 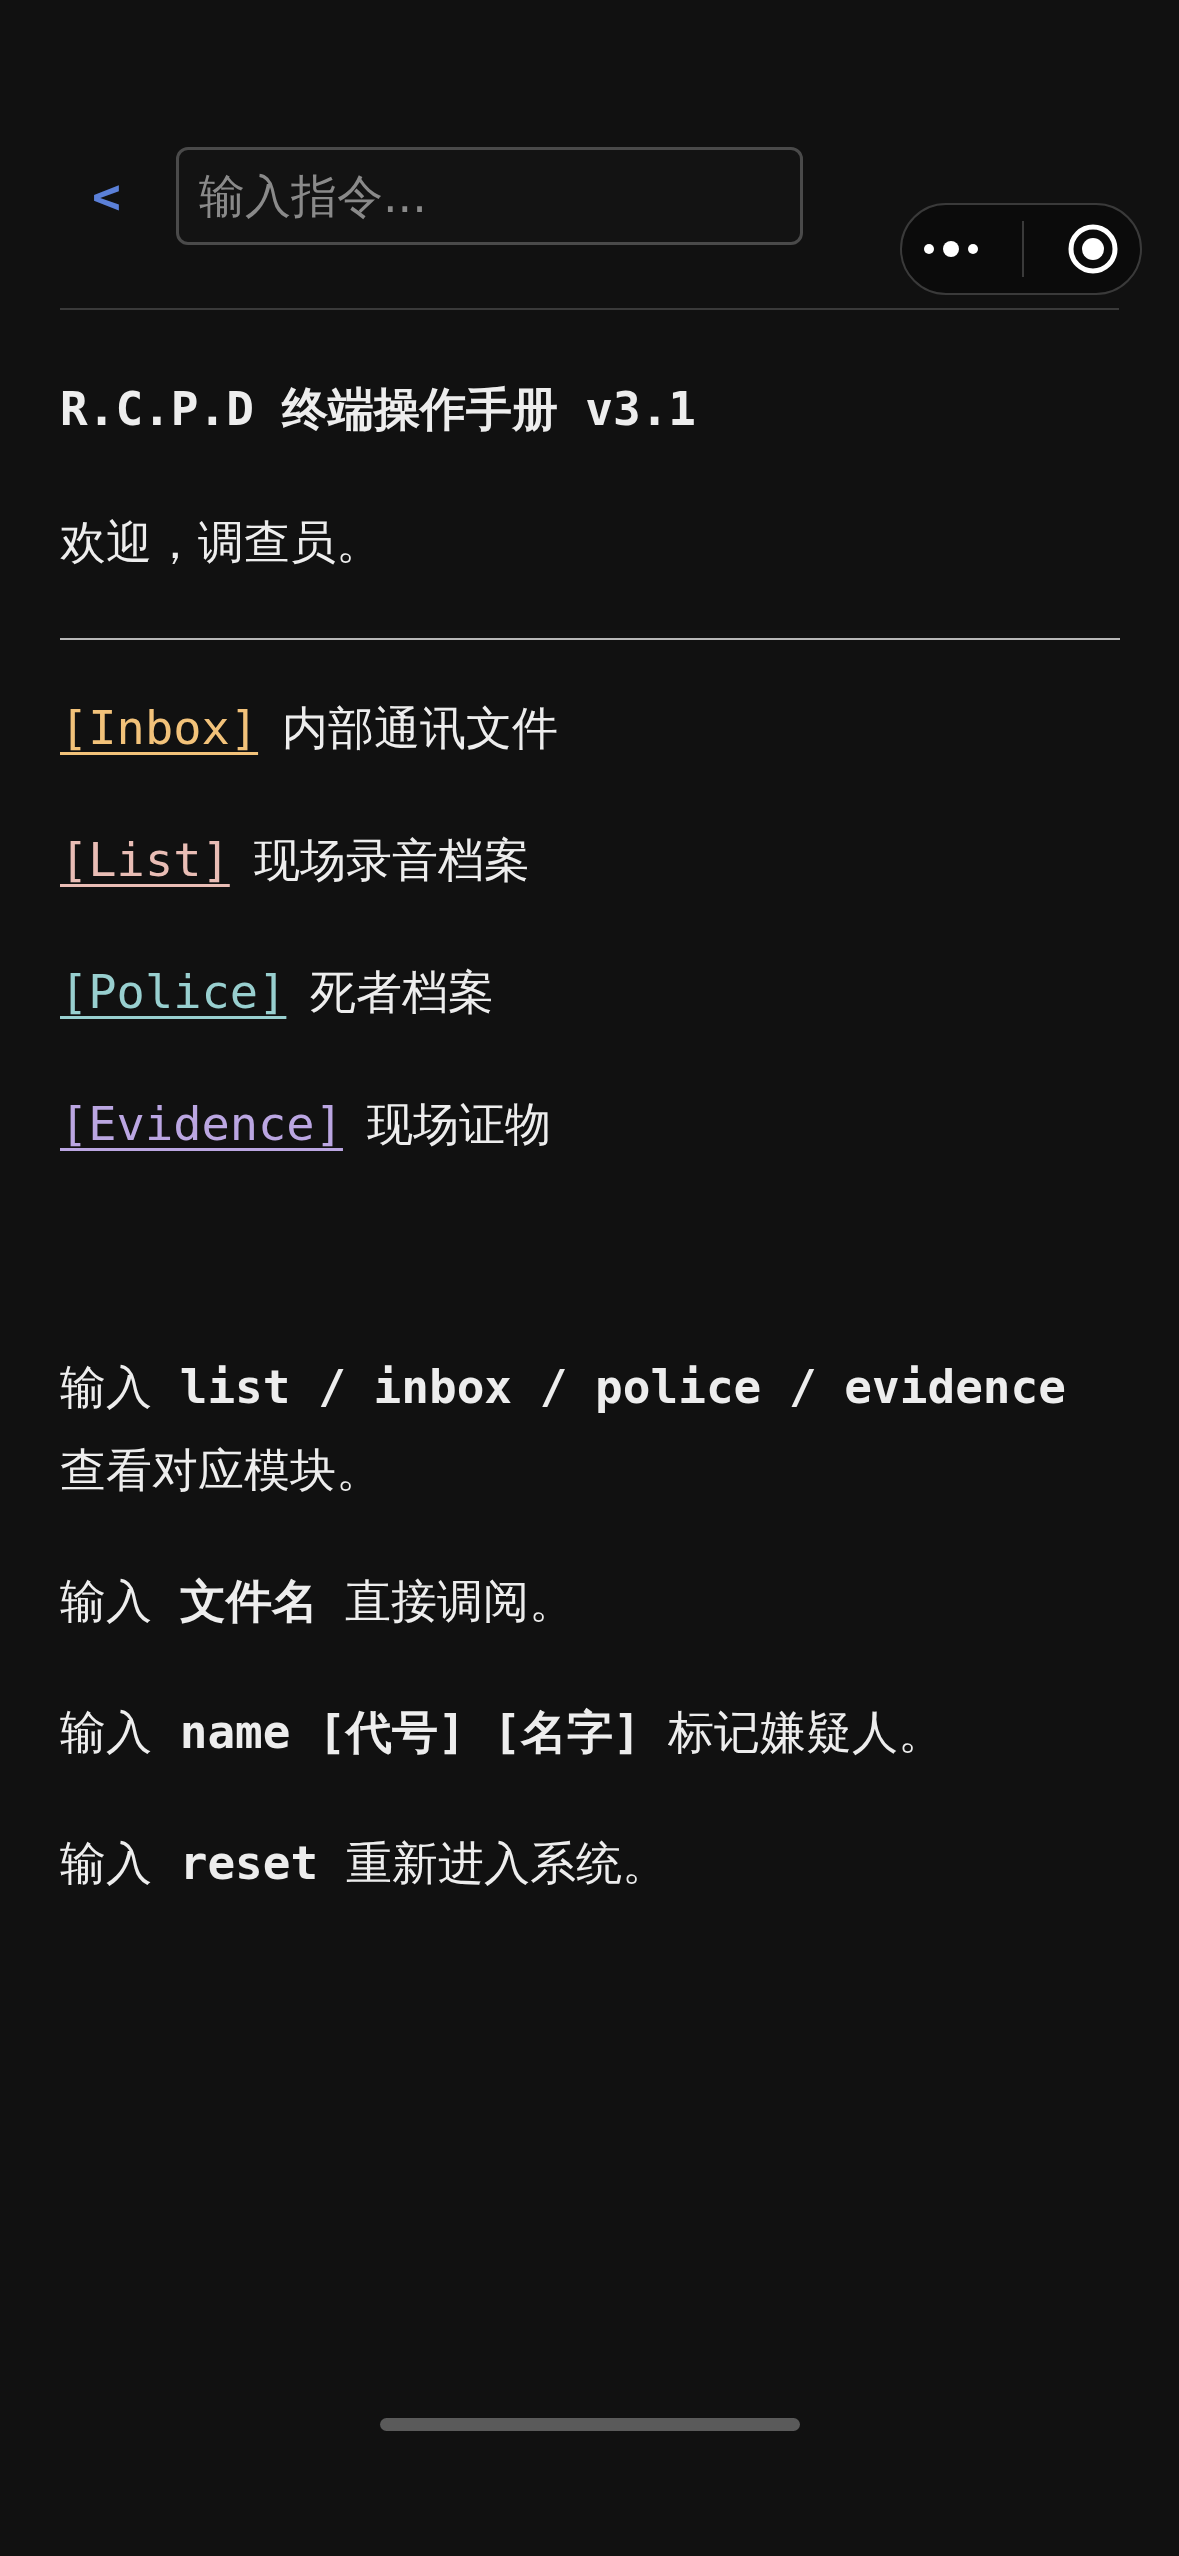 I want to click on instruction-text: 输入 reset 重新进入系统。, so click(x=364, y=1863).